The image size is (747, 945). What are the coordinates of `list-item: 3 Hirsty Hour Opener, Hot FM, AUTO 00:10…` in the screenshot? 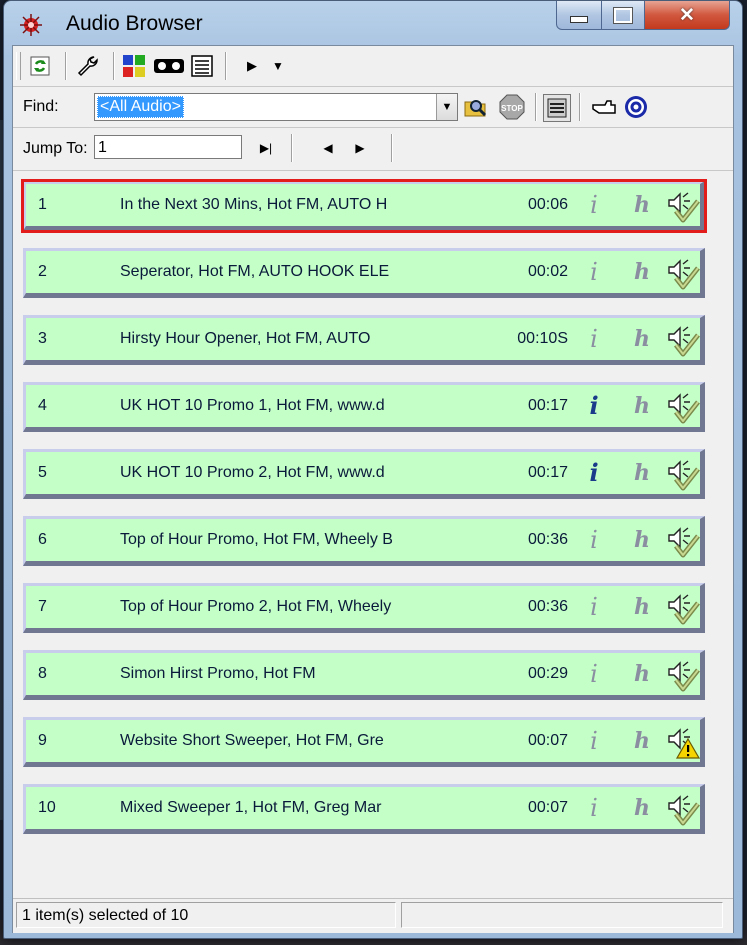 It's located at (364, 340).